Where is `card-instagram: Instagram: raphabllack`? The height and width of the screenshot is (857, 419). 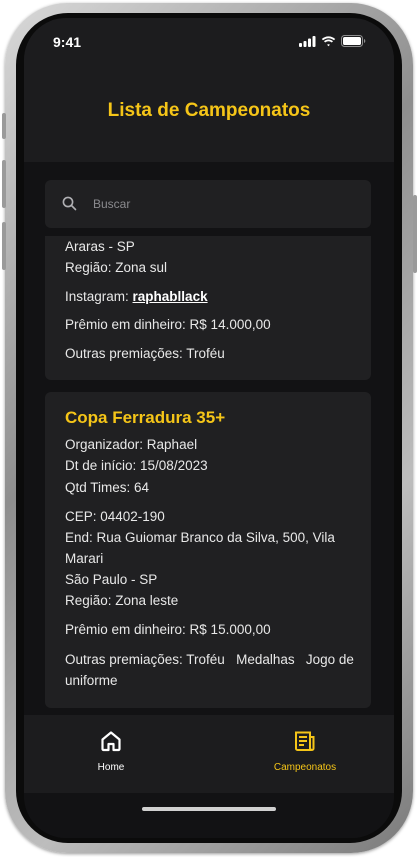 card-instagram: Instagram: raphabllack is located at coordinates (211, 296).